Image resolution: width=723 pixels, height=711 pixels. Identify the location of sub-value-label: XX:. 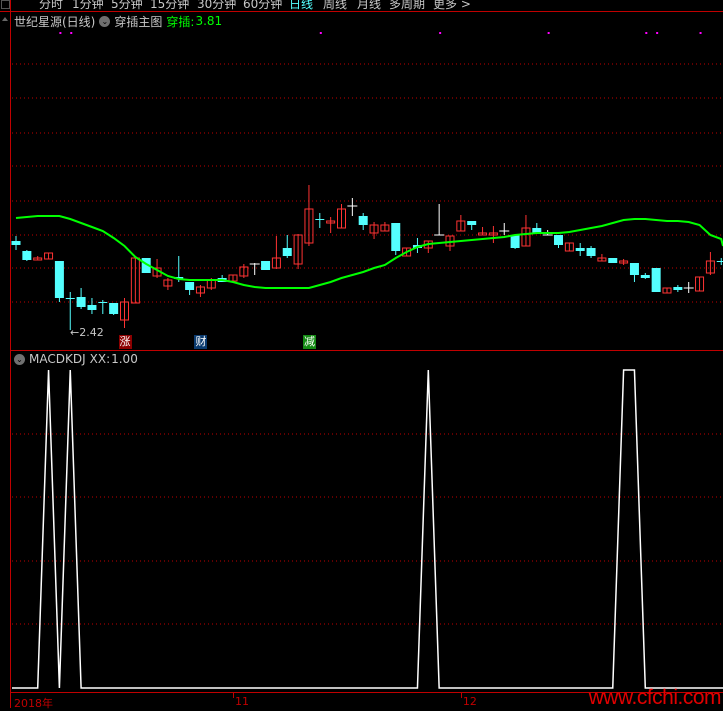
(100, 359).